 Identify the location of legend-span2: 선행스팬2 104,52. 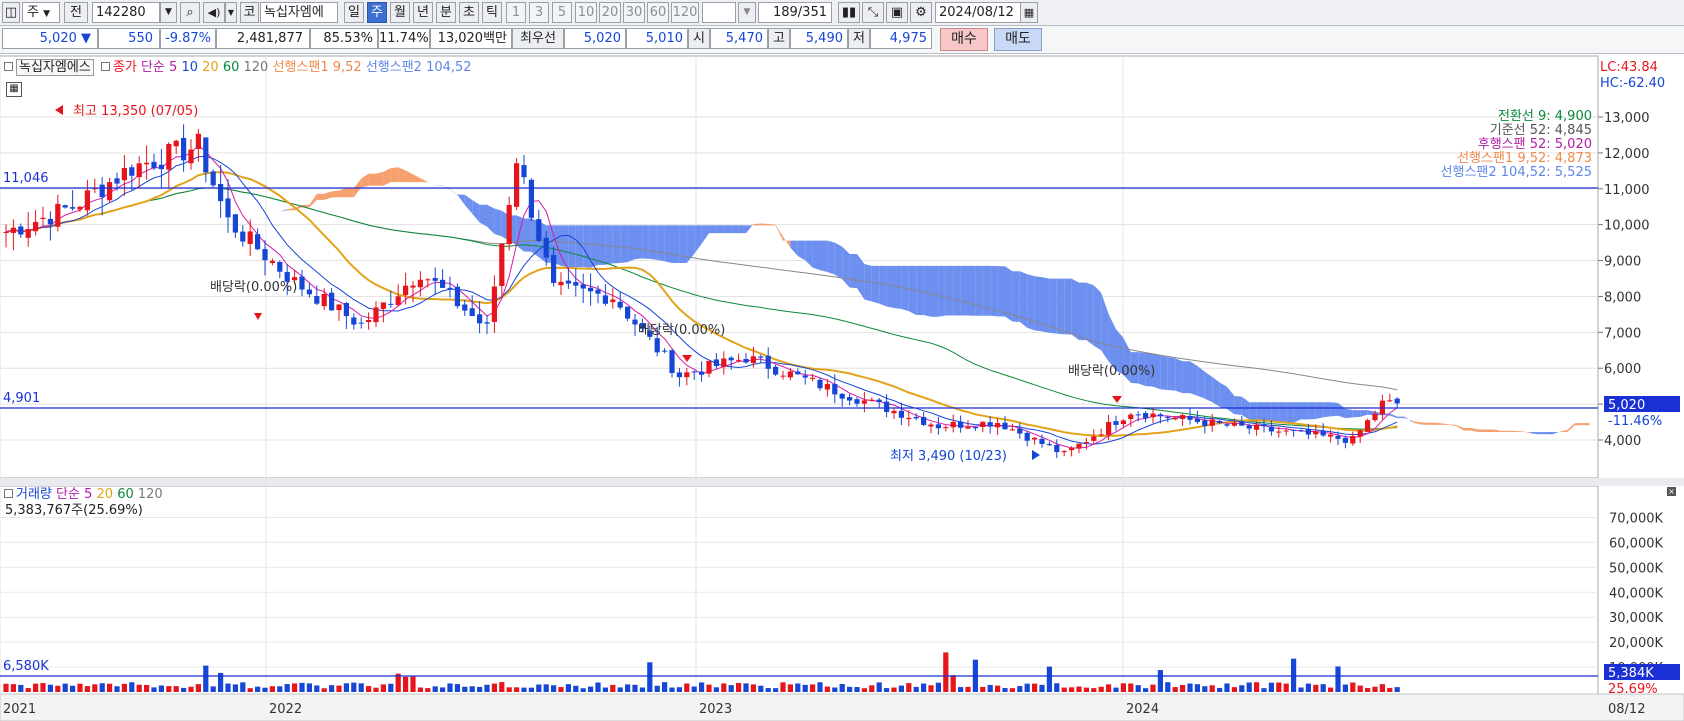
(419, 67).